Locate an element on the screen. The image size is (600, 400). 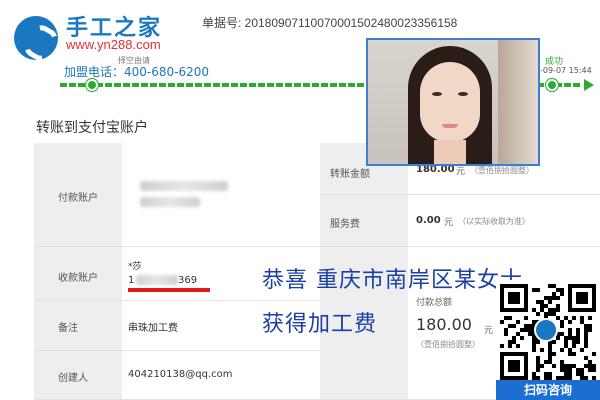
payee-account-tail: 369 is located at coordinates (188, 280).